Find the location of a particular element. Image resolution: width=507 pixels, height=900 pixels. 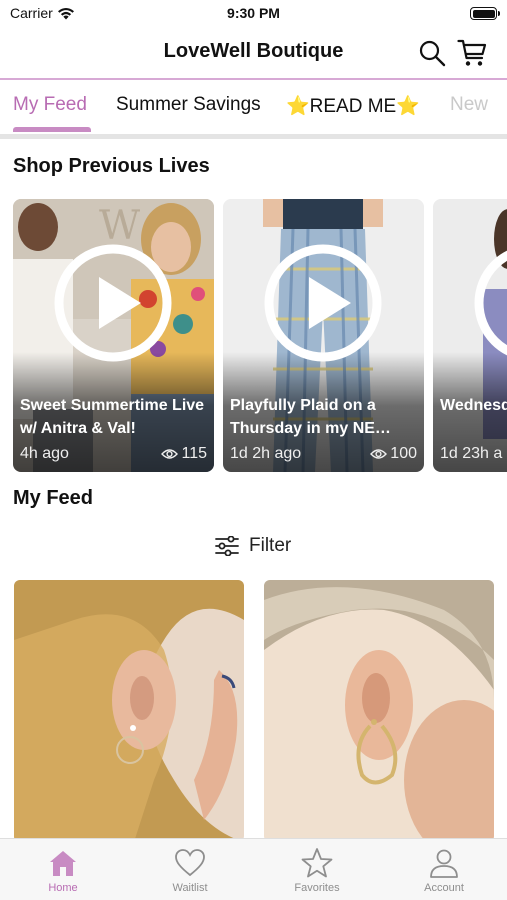

nav-waitlist: Waitlist is located at coordinates (190, 869).